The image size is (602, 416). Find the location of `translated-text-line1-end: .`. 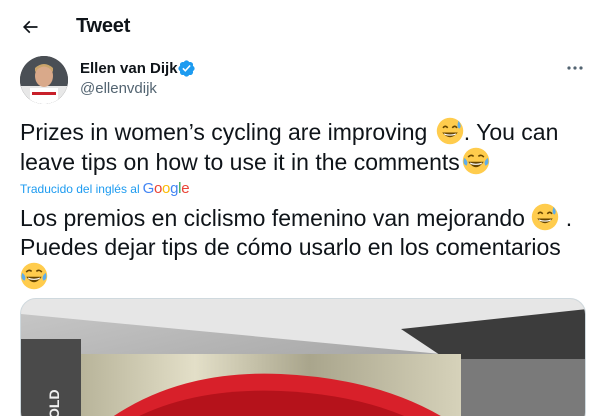

translated-text-line1-end: . is located at coordinates (566, 218).